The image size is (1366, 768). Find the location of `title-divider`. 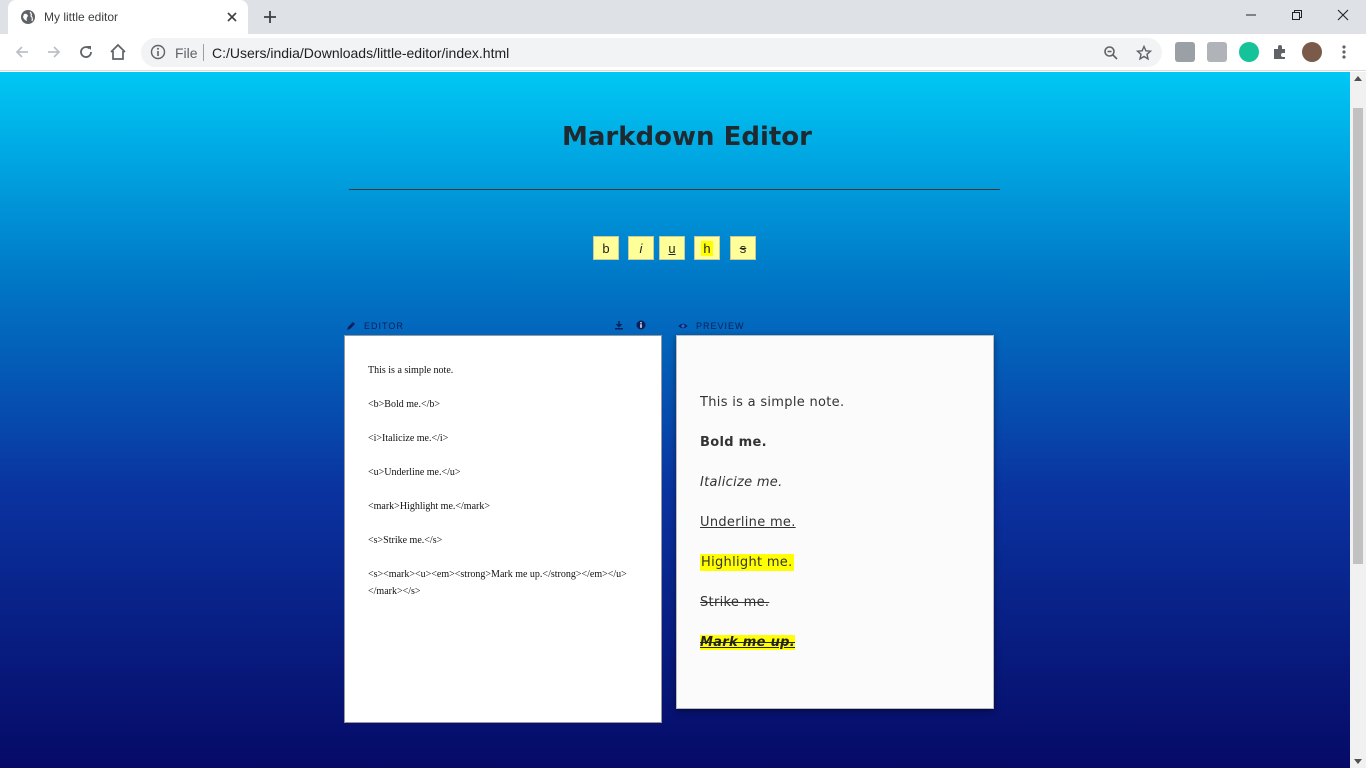

title-divider is located at coordinates (674, 189).